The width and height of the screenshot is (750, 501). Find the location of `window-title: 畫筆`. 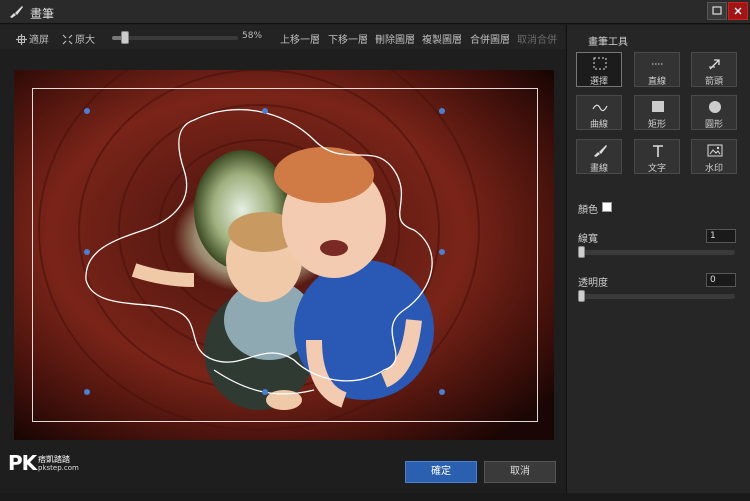

window-title: 畫筆 is located at coordinates (42, 14).